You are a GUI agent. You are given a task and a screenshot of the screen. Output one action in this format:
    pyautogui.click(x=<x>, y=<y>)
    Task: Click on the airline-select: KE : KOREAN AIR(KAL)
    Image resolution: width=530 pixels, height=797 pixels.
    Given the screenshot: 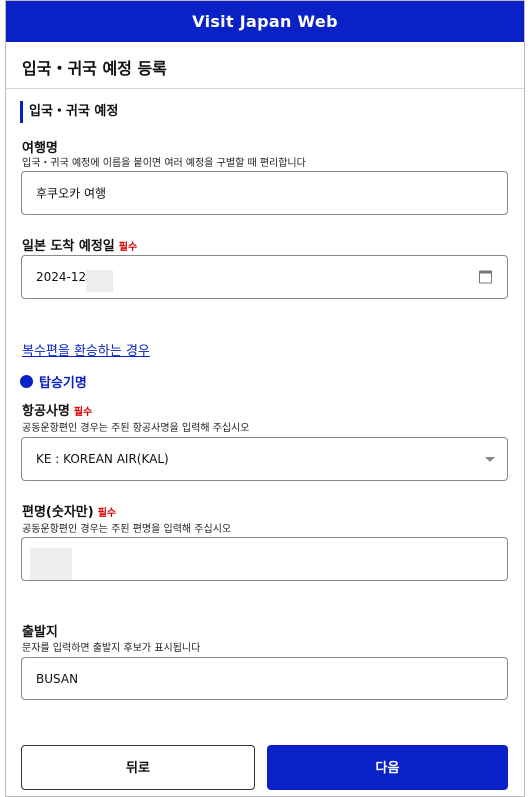 What is the action you would take?
    pyautogui.click(x=264, y=459)
    